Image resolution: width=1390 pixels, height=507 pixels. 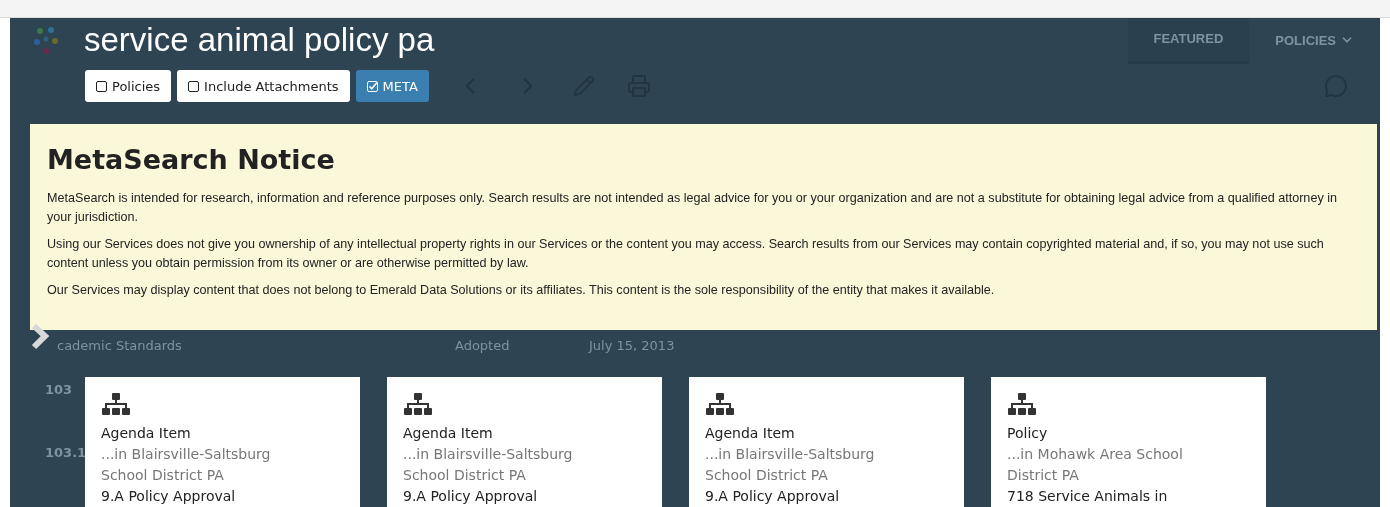 I want to click on logo-icon, so click(x=46, y=40).